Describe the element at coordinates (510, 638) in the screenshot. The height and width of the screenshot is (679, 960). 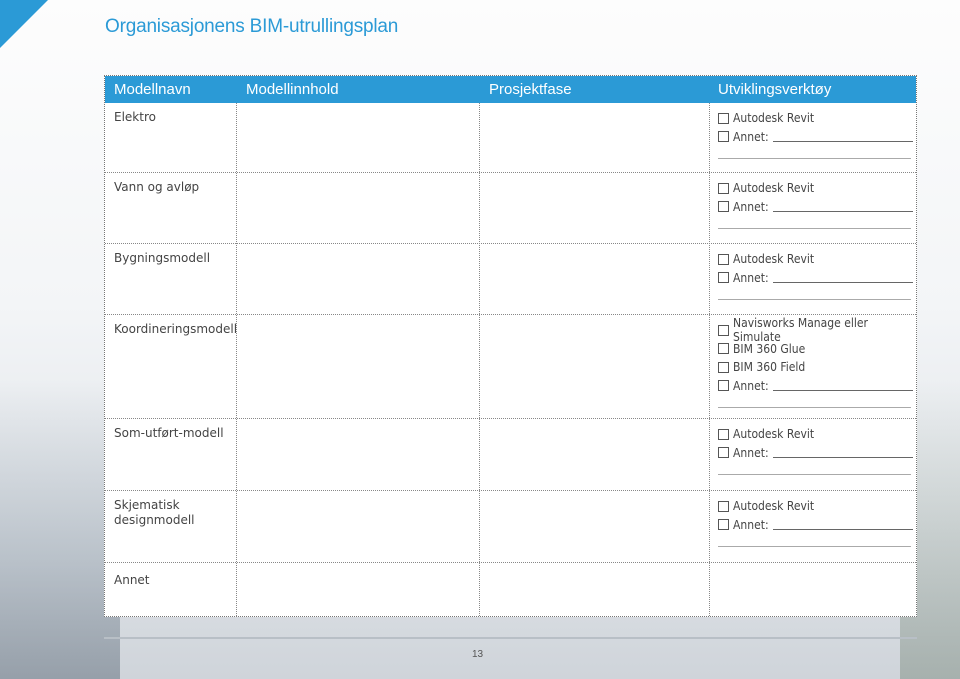
I see `footer-divider` at that location.